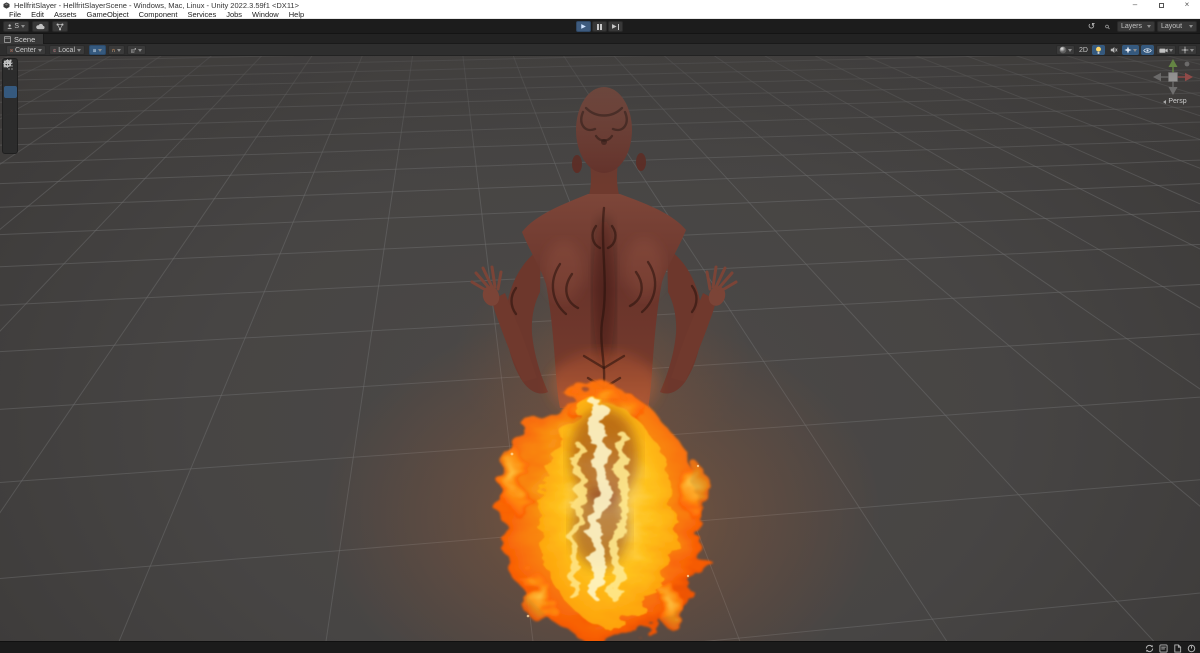  What do you see at coordinates (1177, 648) in the screenshot?
I see `log-icon` at bounding box center [1177, 648].